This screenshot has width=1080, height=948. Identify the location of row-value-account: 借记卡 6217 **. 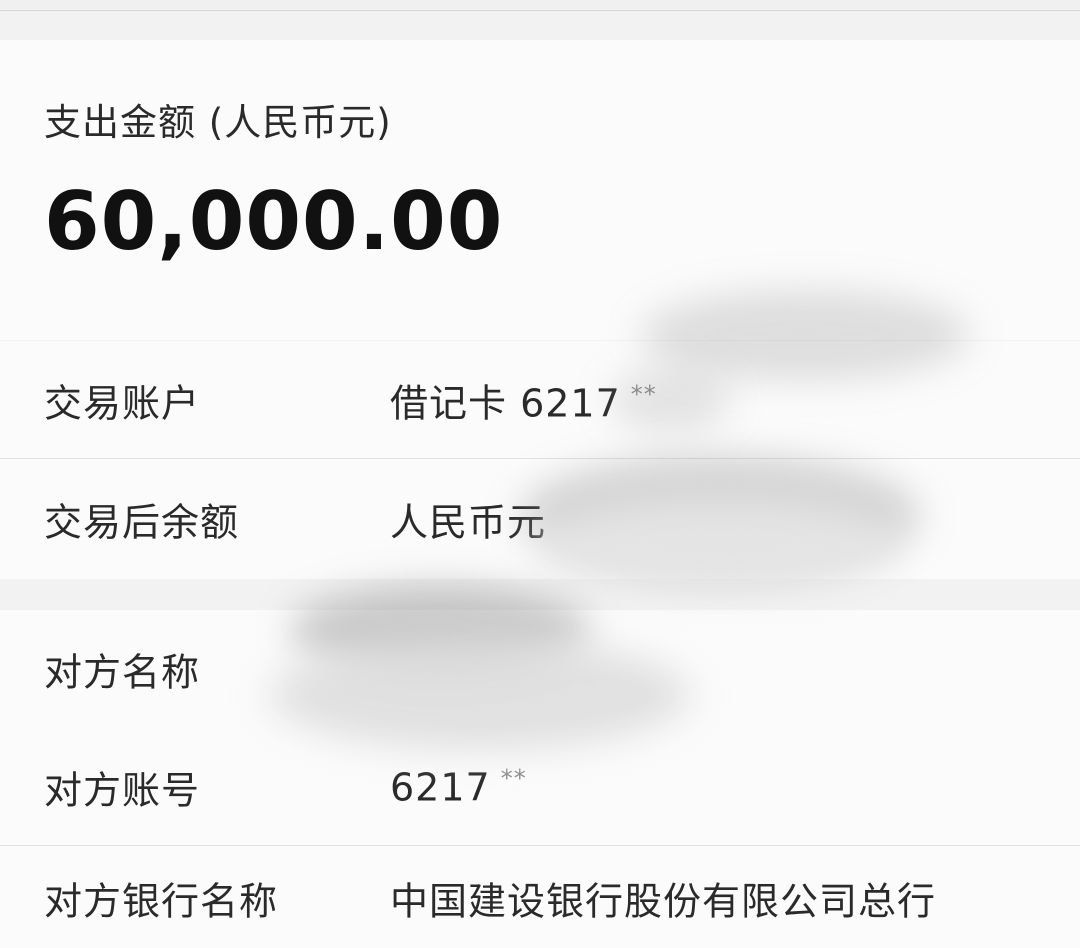
(523, 400).